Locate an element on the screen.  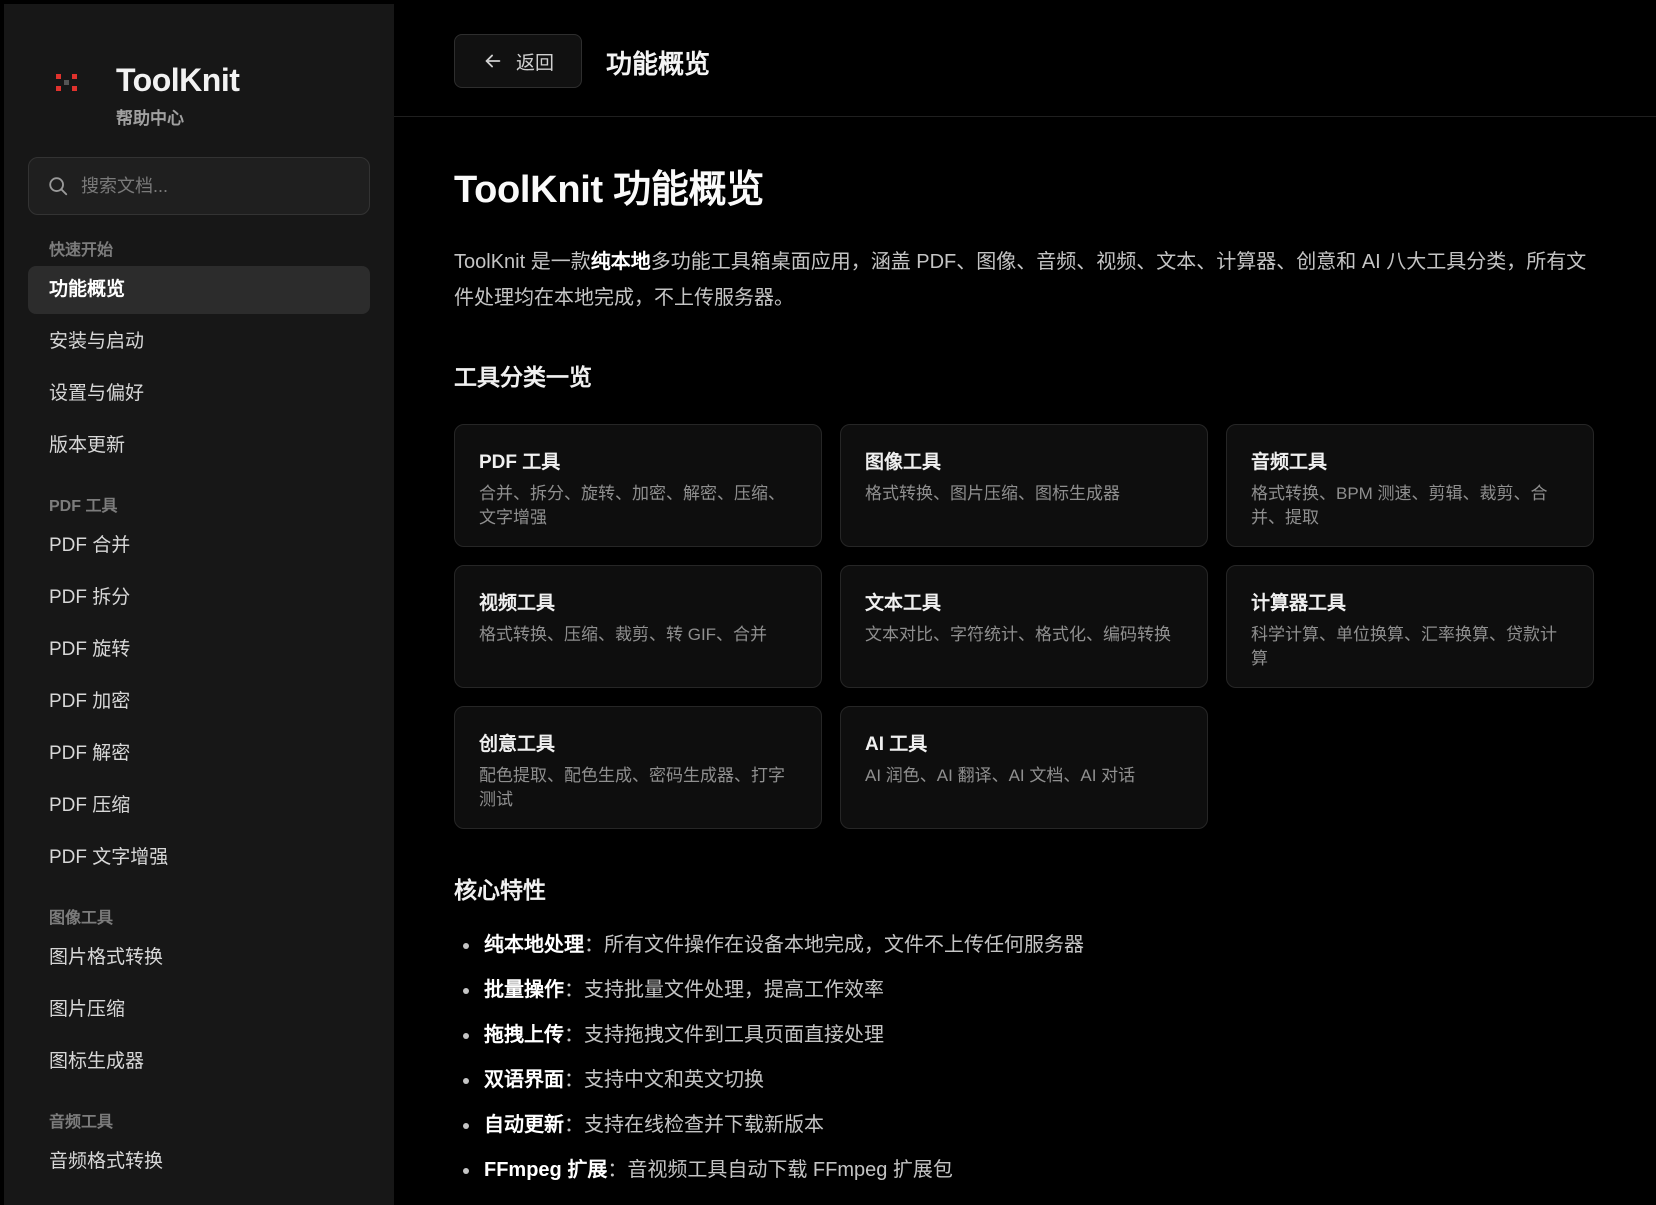
nav-section-title: PDF 工具 is located at coordinates (83, 506).